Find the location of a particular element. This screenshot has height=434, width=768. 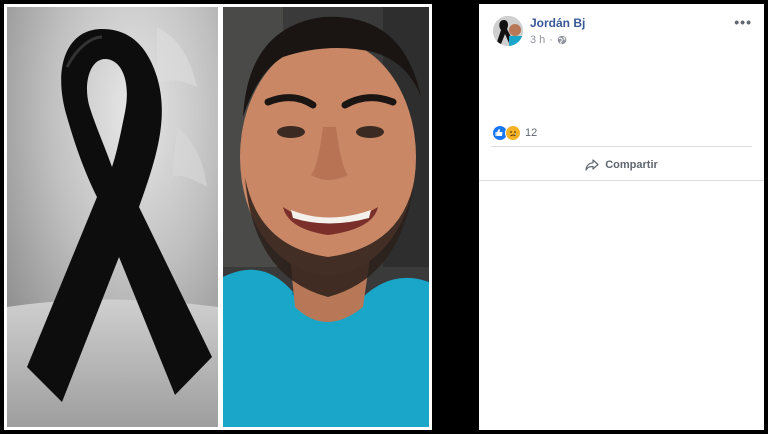

more-options-button: ••• is located at coordinates (743, 22).